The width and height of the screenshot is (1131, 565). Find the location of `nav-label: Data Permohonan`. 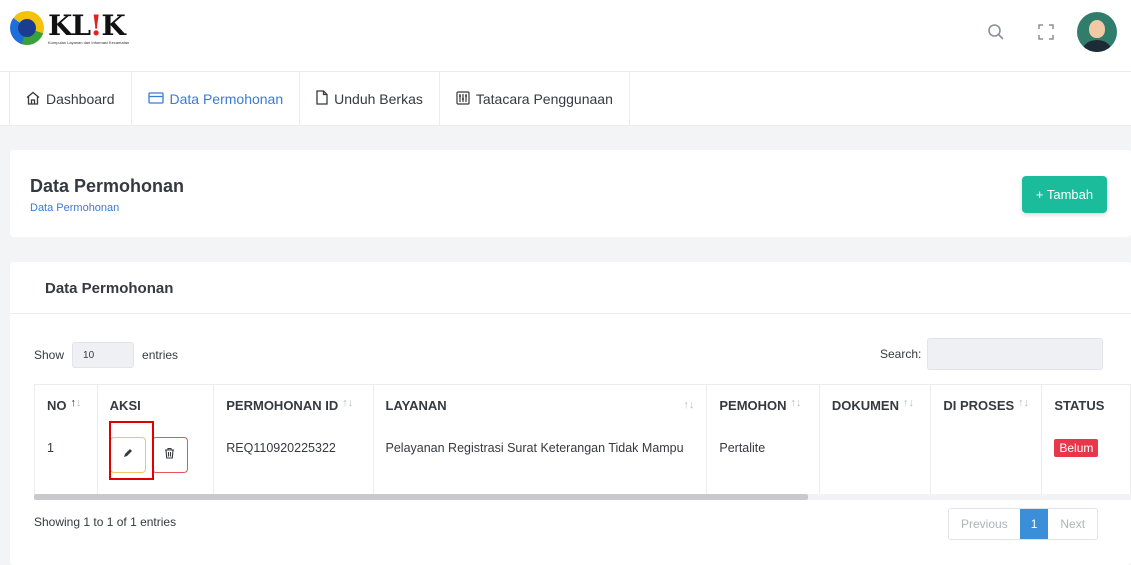

nav-label: Data Permohonan is located at coordinates (226, 99).